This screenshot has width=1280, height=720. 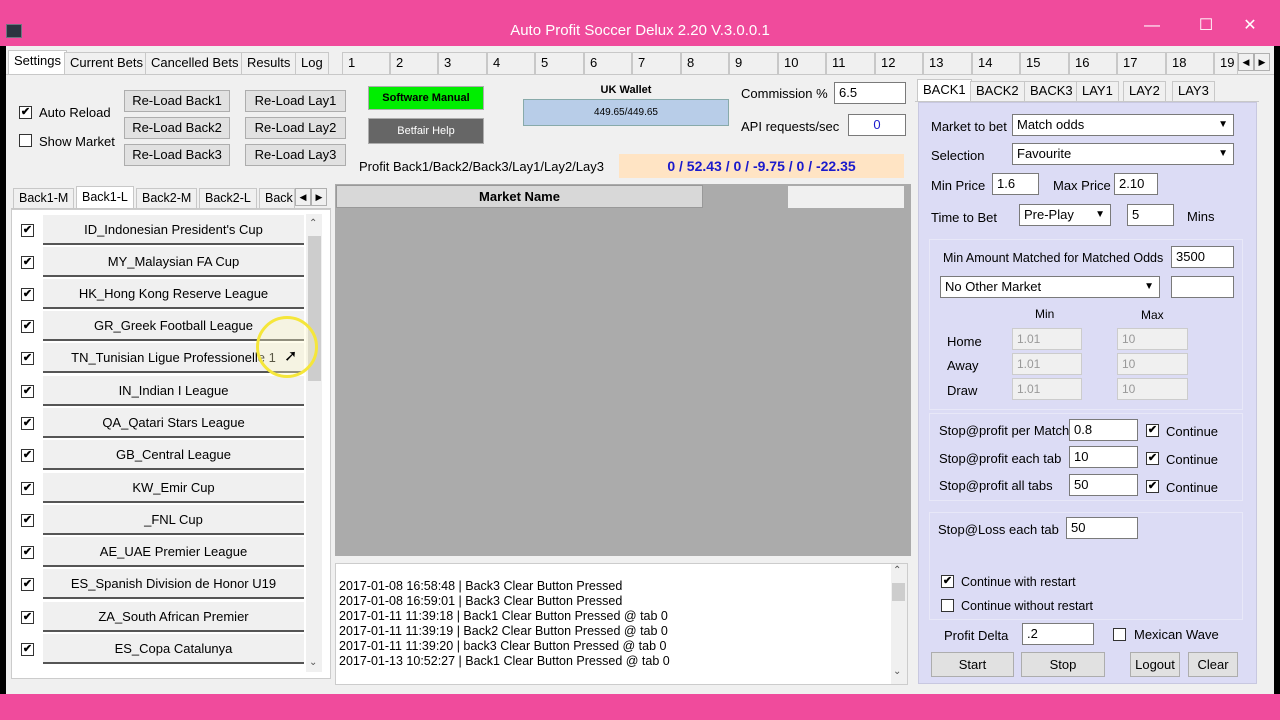 I want to click on tab-results: Results, so click(x=269, y=63).